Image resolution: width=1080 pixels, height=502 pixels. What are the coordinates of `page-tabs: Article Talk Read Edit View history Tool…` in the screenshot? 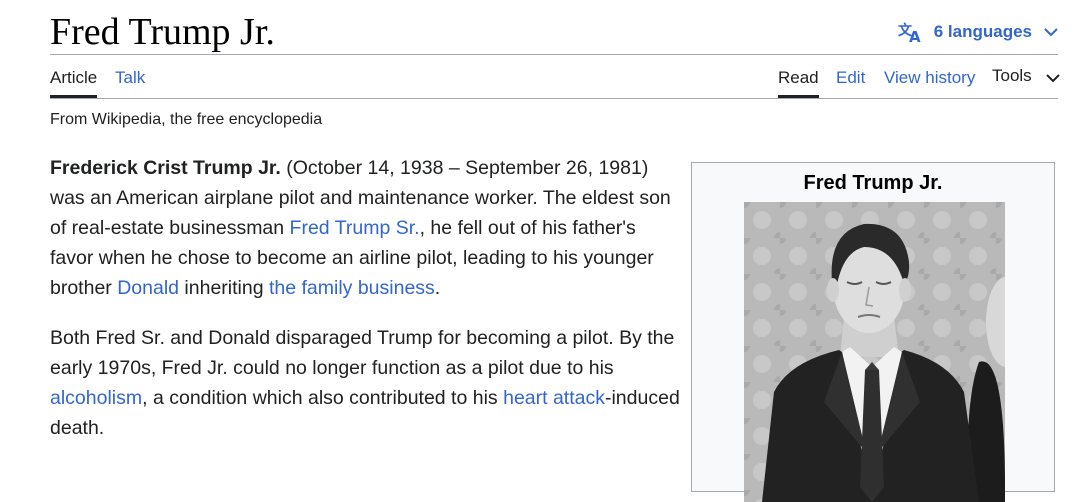 It's located at (555, 77).